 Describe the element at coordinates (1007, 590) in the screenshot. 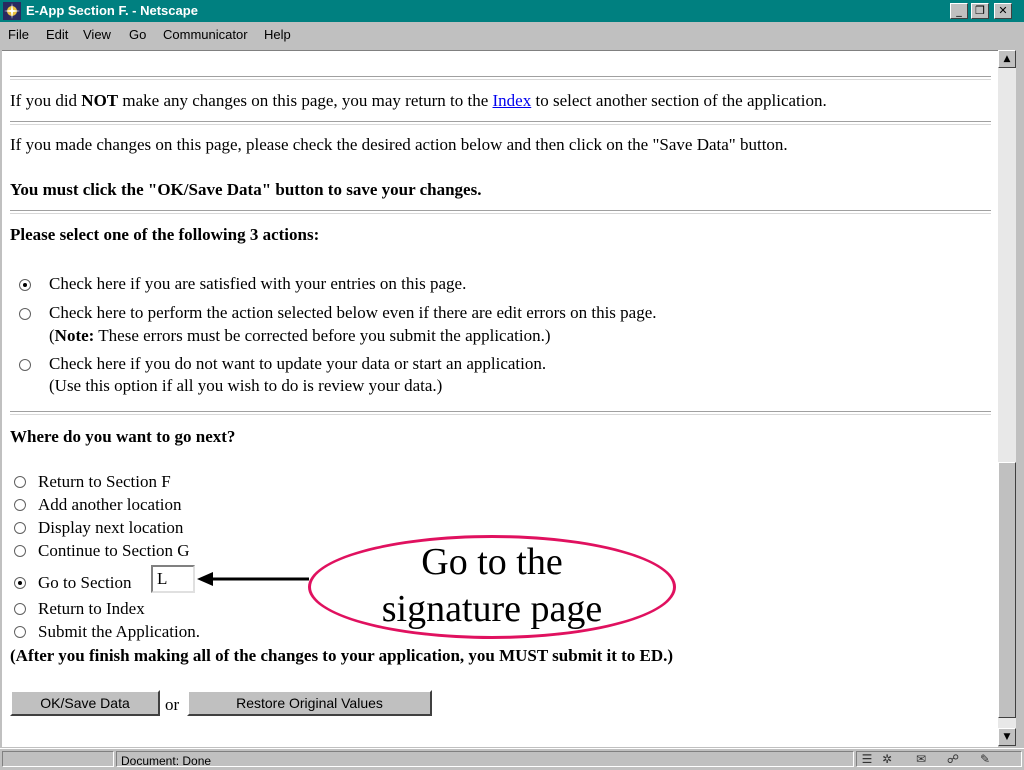

I see `scroll-thumb` at that location.